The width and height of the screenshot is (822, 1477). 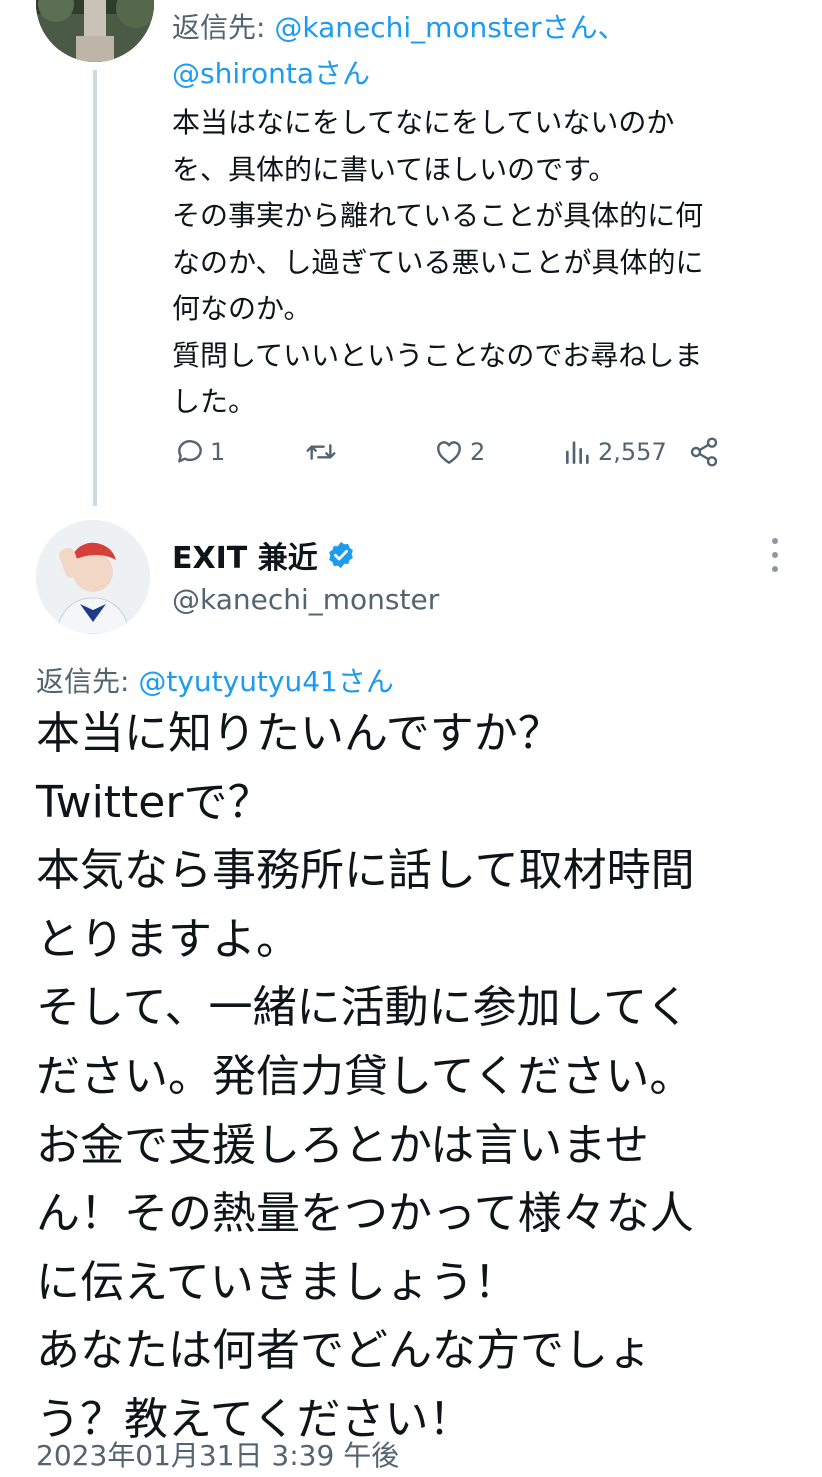 I want to click on views-count: 2,557, so click(x=632, y=452).